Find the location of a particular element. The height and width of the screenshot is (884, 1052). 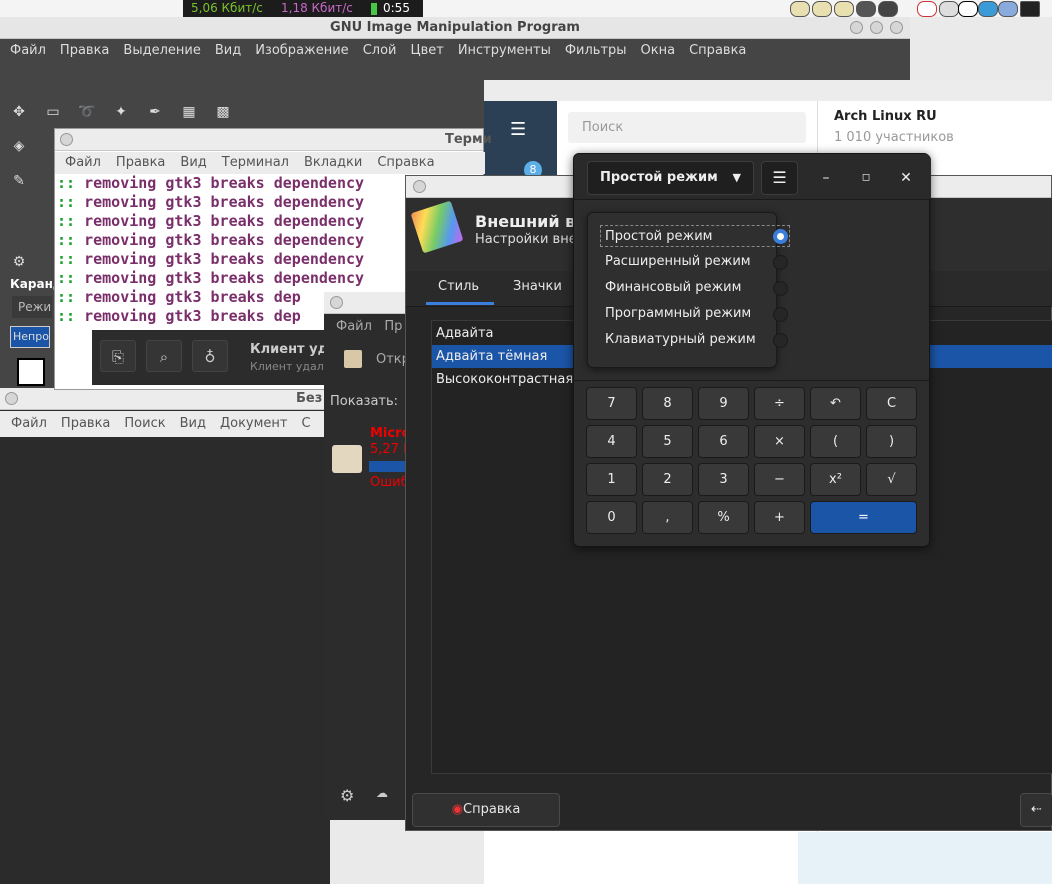

gimp-menu-help: Справка is located at coordinates (717, 50).